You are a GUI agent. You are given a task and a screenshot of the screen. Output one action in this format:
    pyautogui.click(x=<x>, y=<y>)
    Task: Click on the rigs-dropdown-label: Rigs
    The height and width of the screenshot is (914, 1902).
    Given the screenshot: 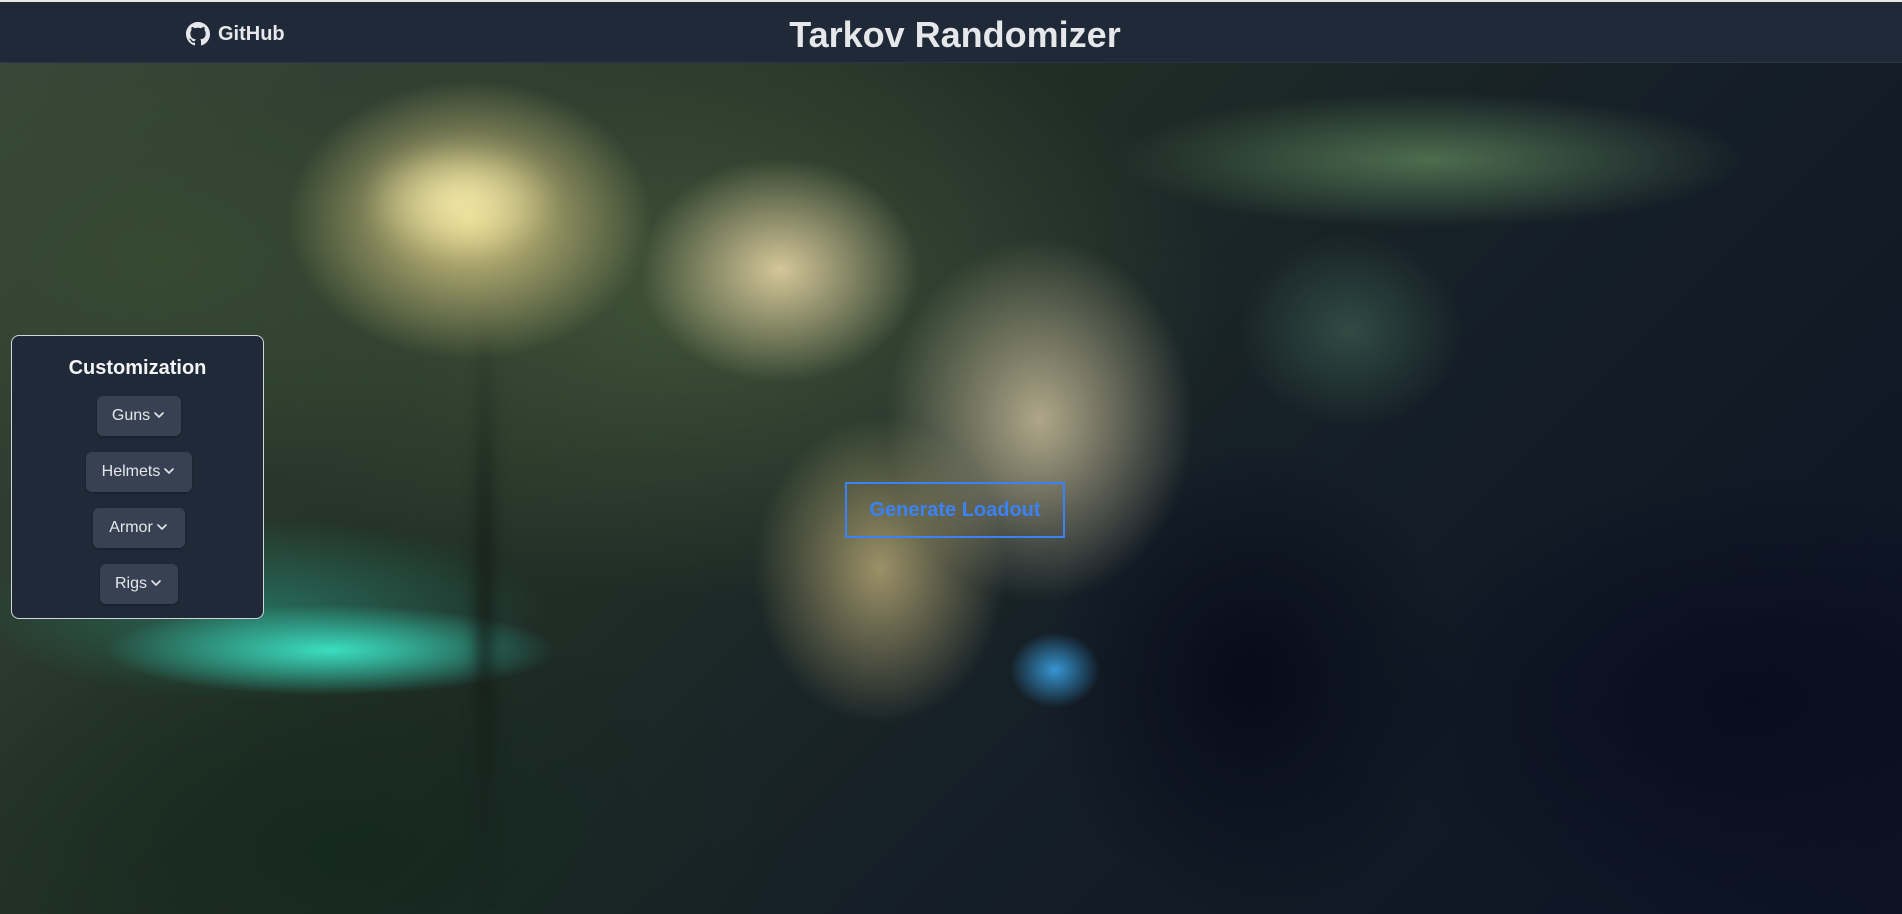 What is the action you would take?
    pyautogui.click(x=130, y=583)
    